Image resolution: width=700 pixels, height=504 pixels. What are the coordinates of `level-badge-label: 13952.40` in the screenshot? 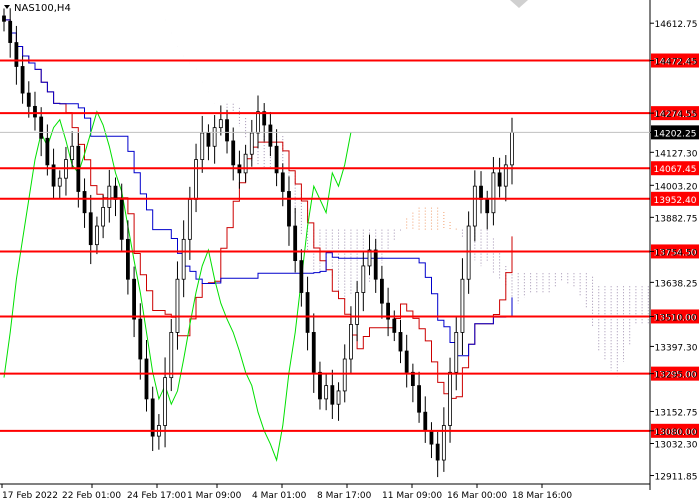 It's located at (675, 201).